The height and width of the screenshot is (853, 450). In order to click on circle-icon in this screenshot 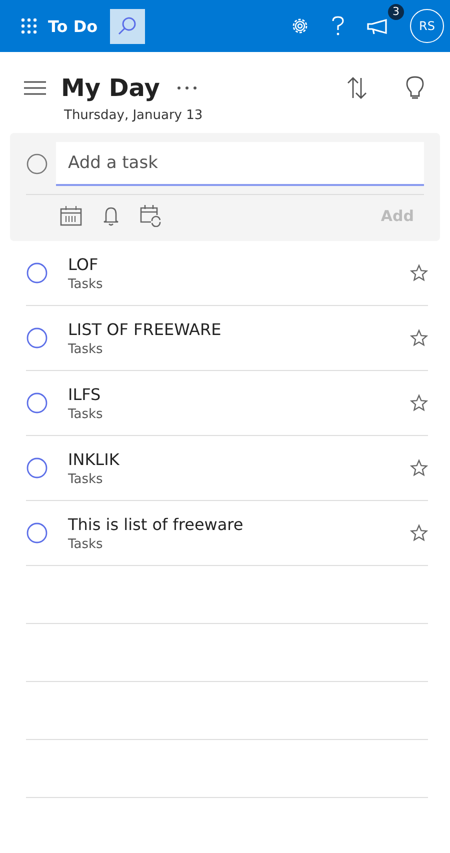, I will do `click(37, 164)`.